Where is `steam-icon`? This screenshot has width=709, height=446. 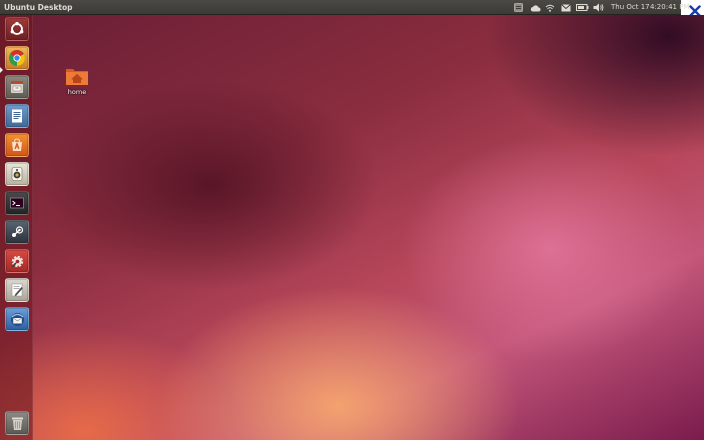 steam-icon is located at coordinates (18, 231).